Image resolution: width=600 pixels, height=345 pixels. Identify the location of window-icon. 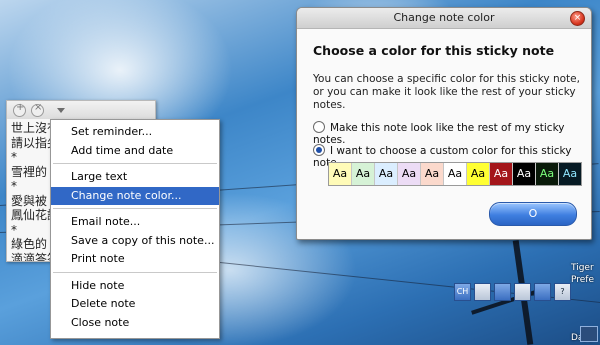
(522, 292).